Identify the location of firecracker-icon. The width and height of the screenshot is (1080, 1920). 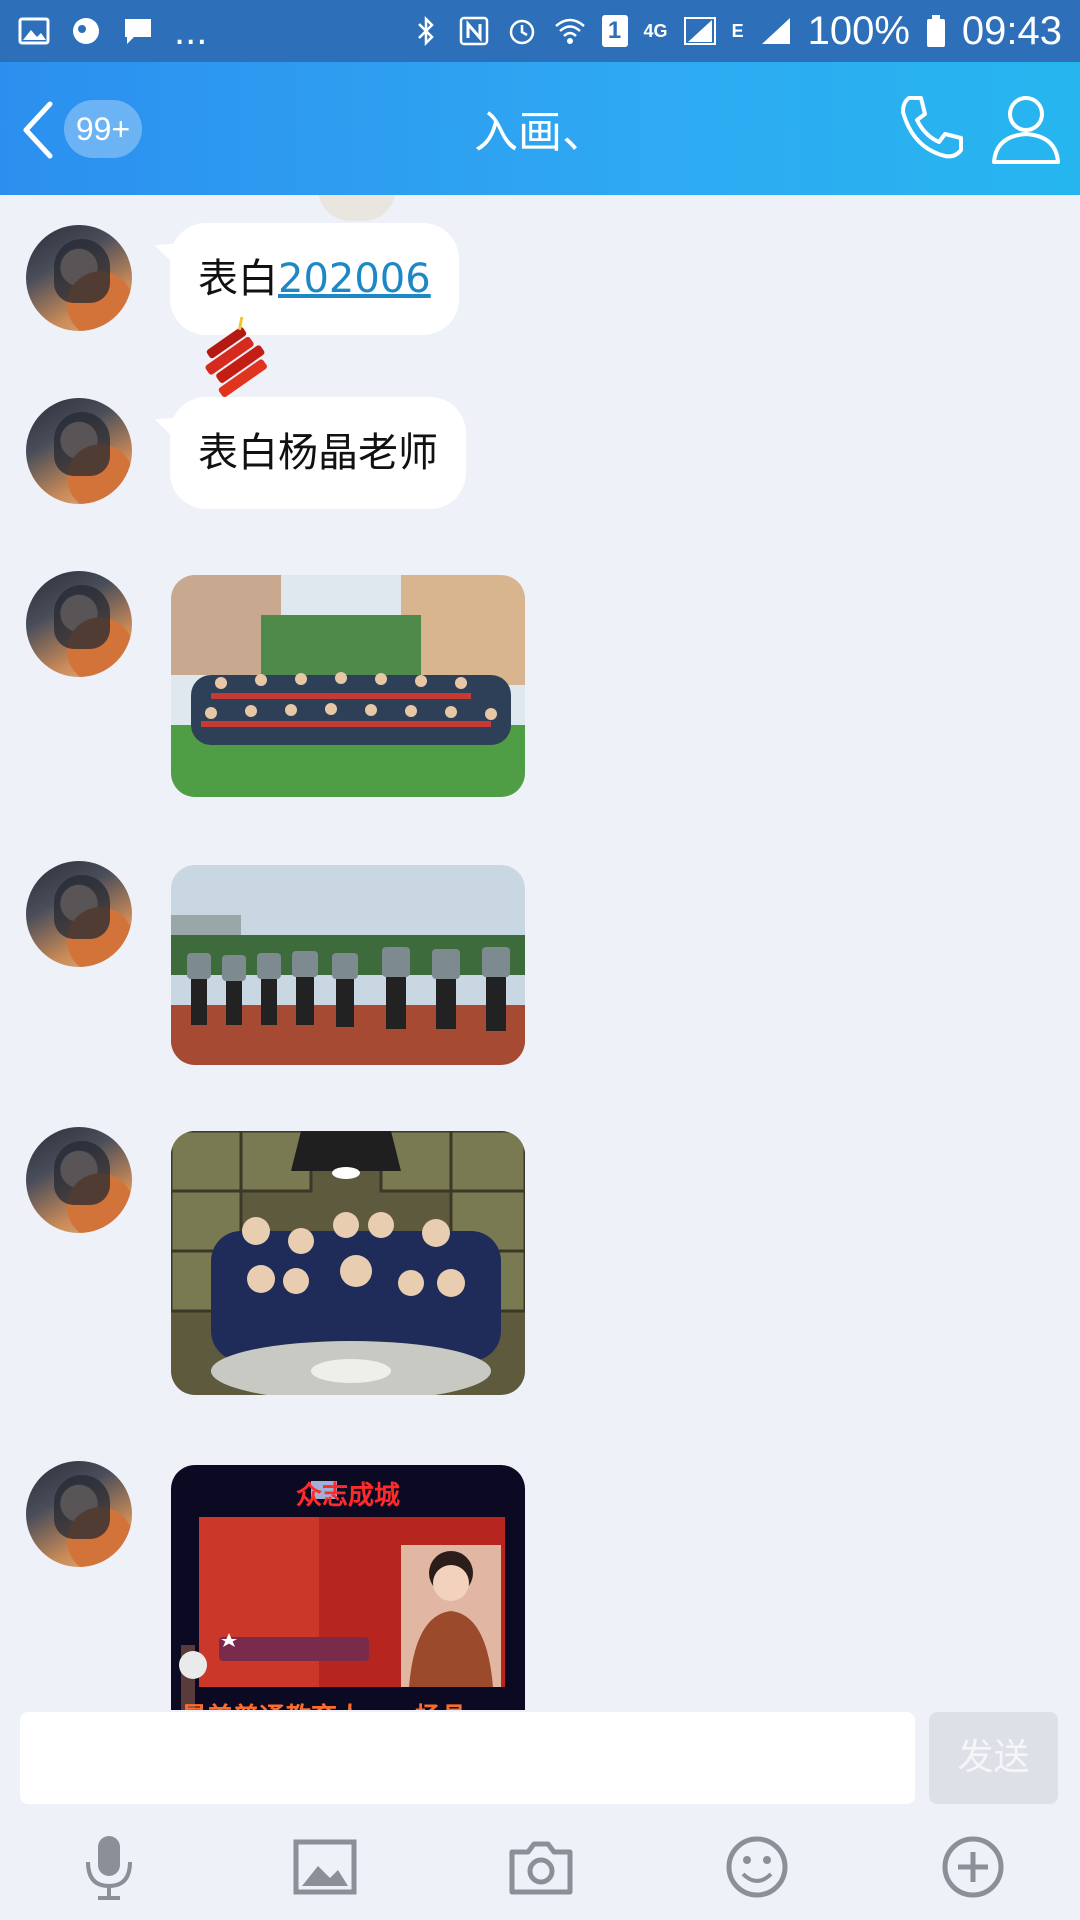
(236, 357).